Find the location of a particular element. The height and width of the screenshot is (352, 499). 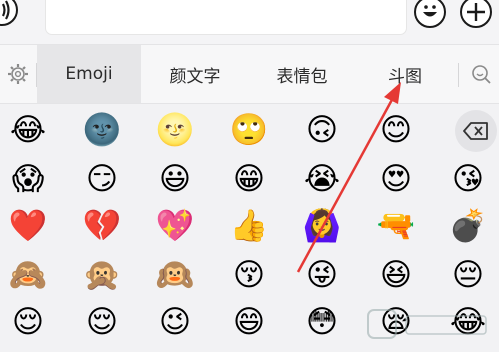

plus-icon is located at coordinates (476, 12).